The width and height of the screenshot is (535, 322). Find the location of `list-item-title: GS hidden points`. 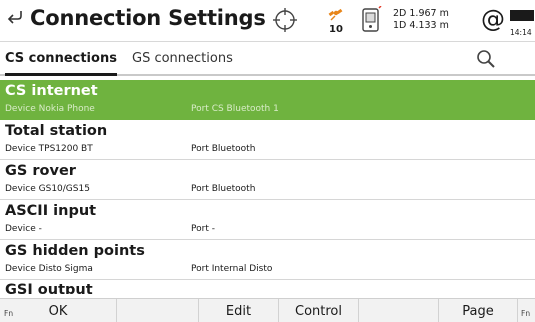

list-item-title: GS hidden points is located at coordinates (75, 251).